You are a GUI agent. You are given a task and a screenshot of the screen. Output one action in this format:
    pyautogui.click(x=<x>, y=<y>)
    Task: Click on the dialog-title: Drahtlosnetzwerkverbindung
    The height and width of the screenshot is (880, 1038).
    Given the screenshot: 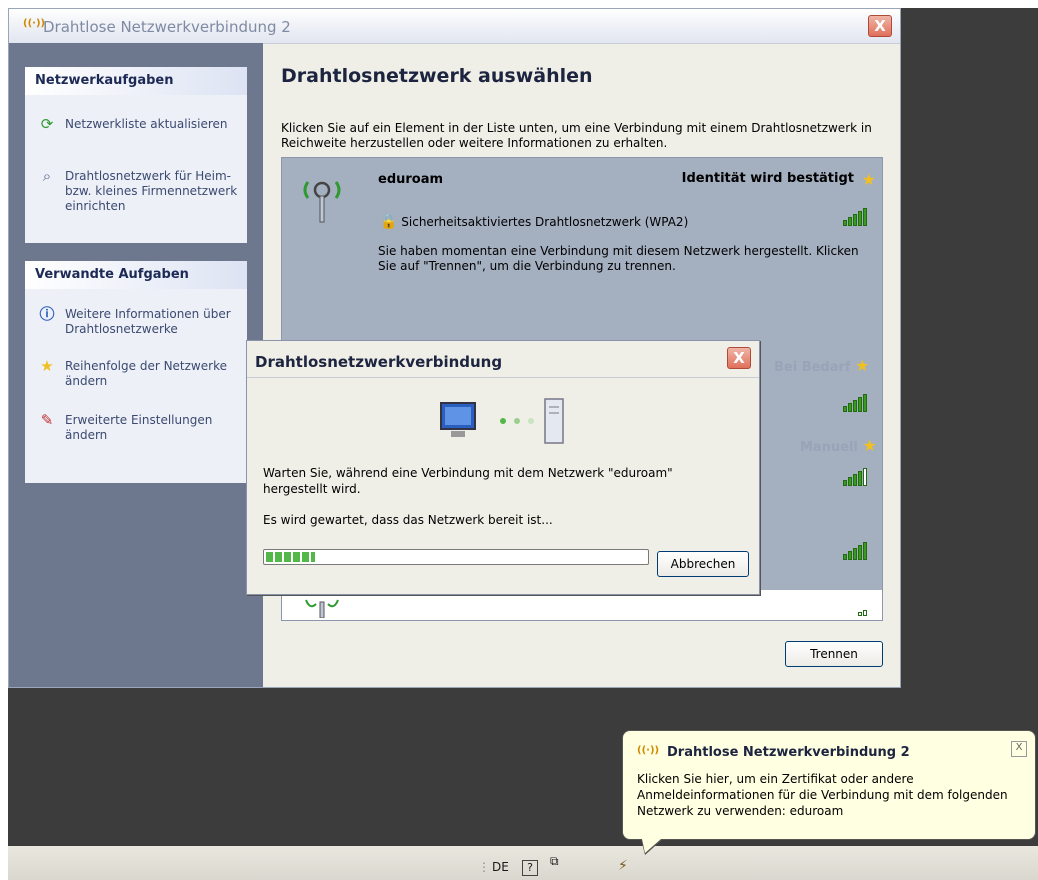 What is the action you would take?
    pyautogui.click(x=379, y=362)
    